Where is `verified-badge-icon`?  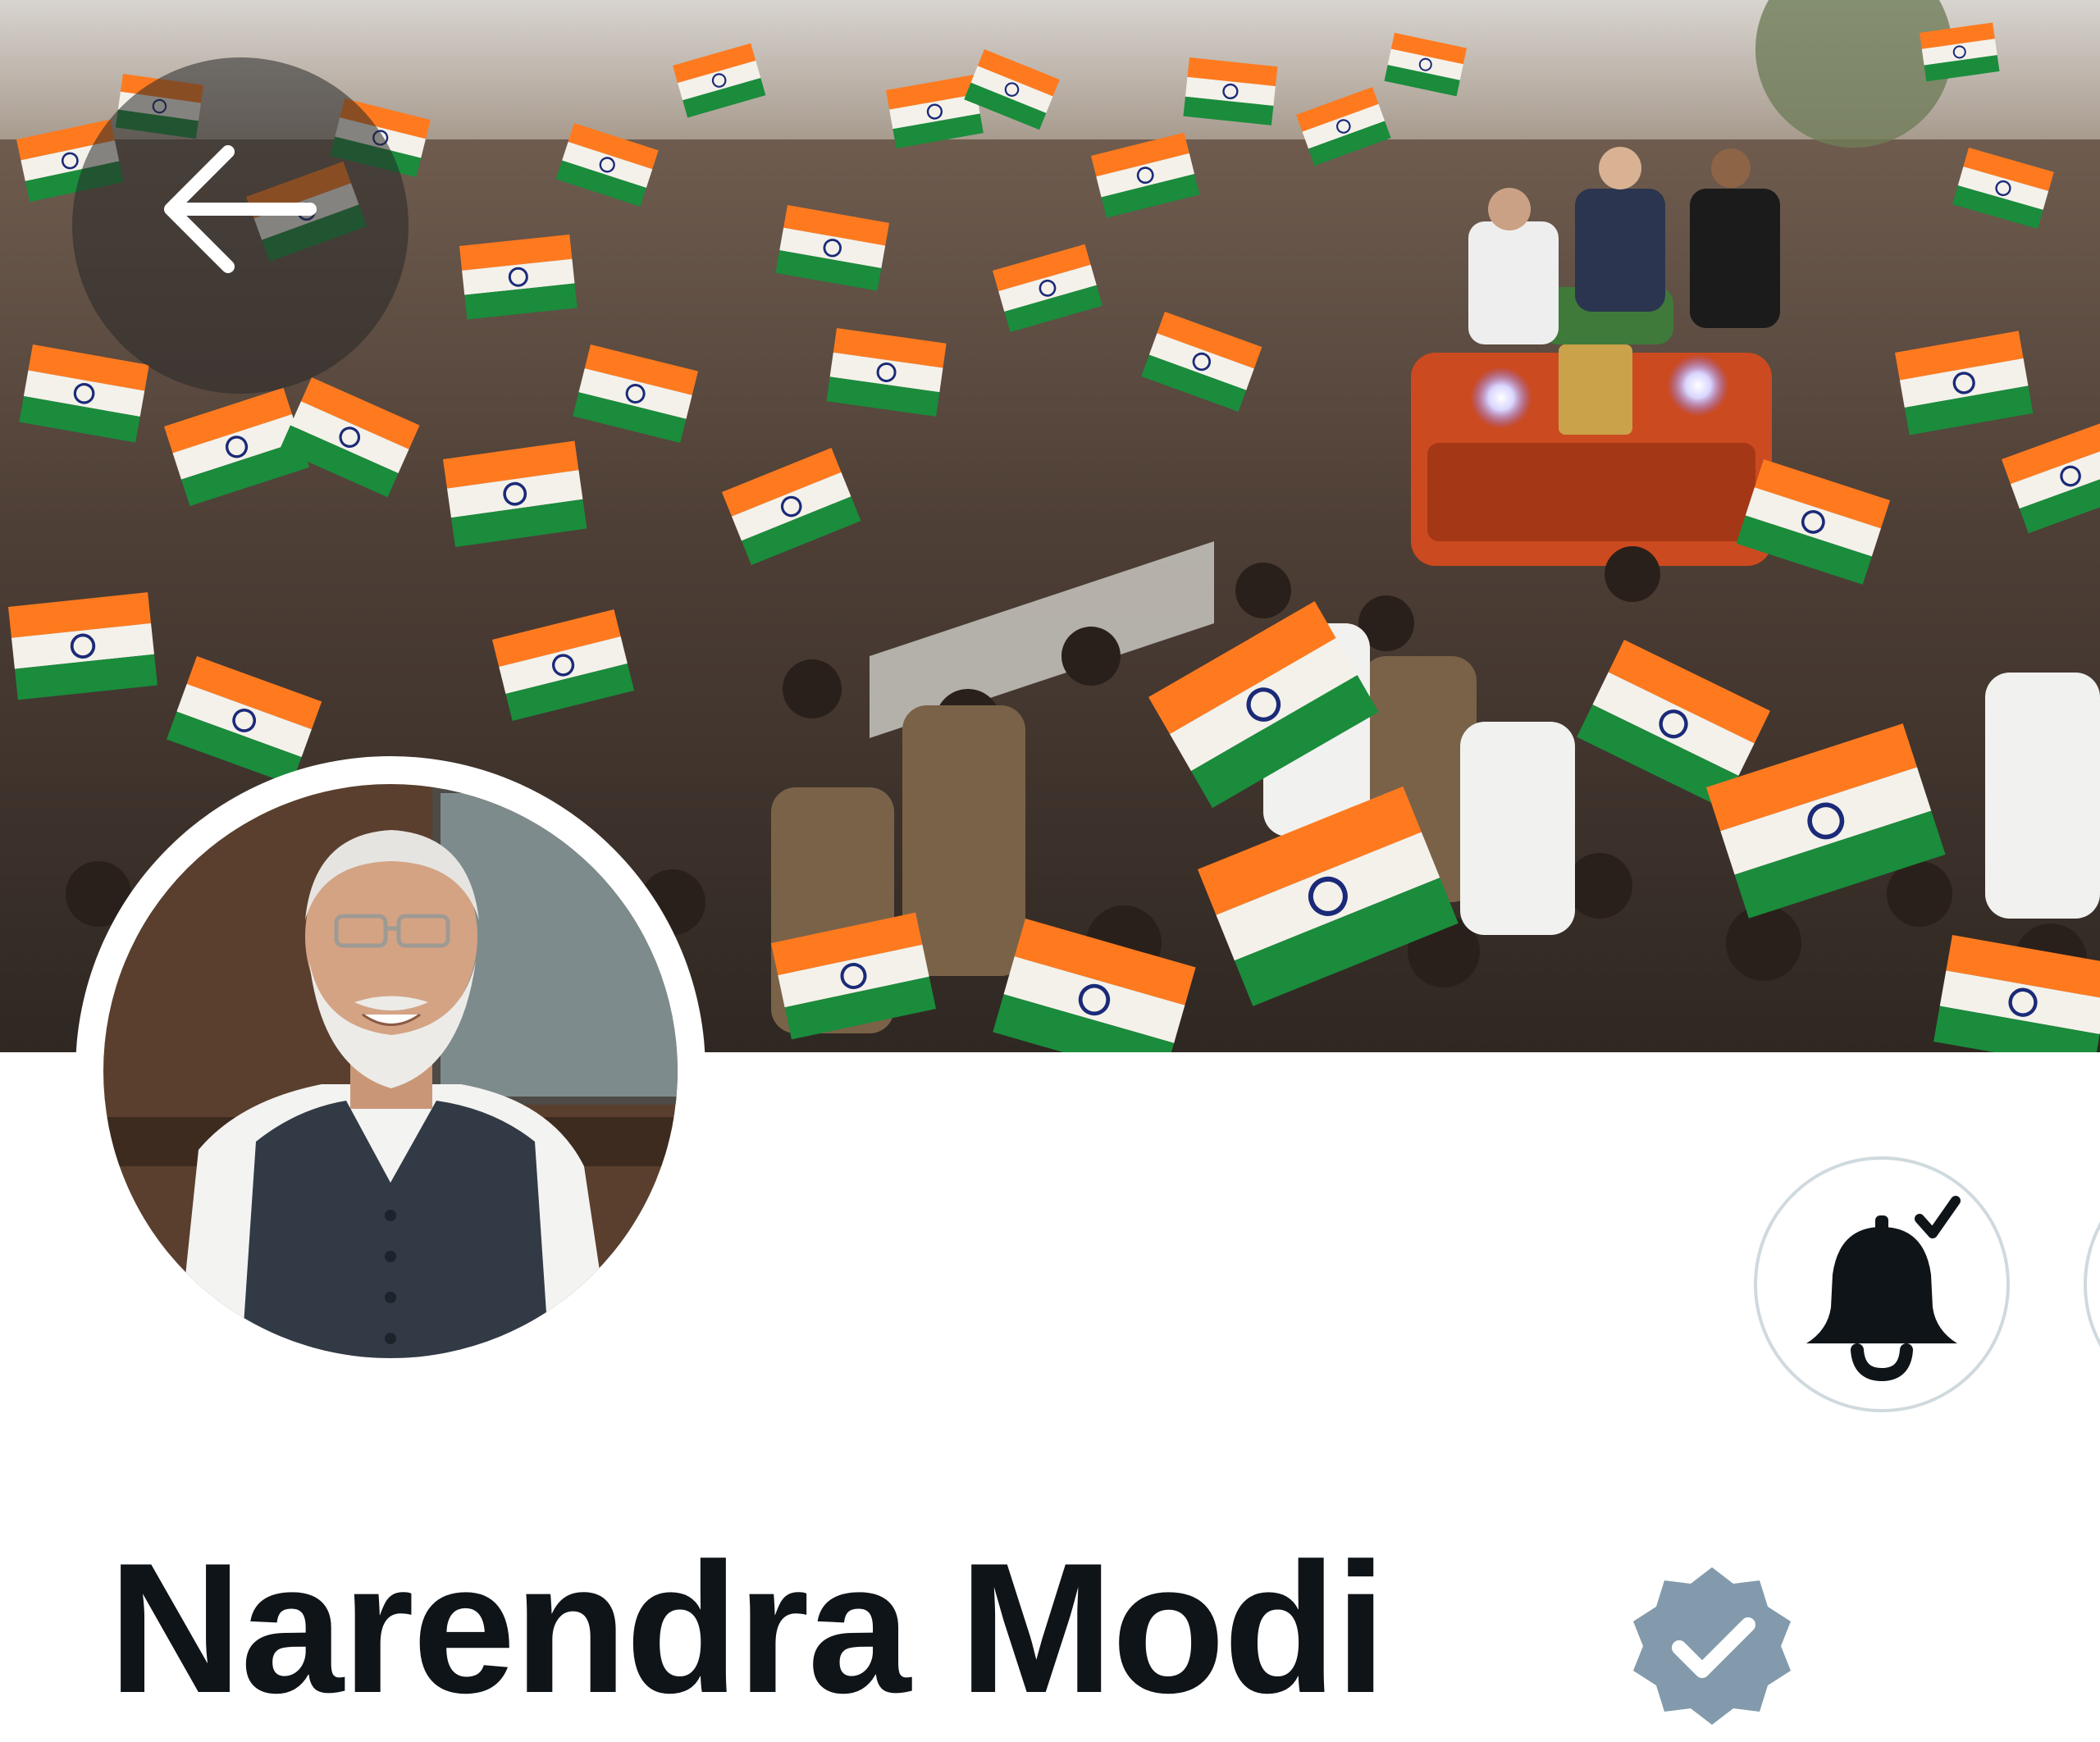
verified-badge-icon is located at coordinates (1712, 1646).